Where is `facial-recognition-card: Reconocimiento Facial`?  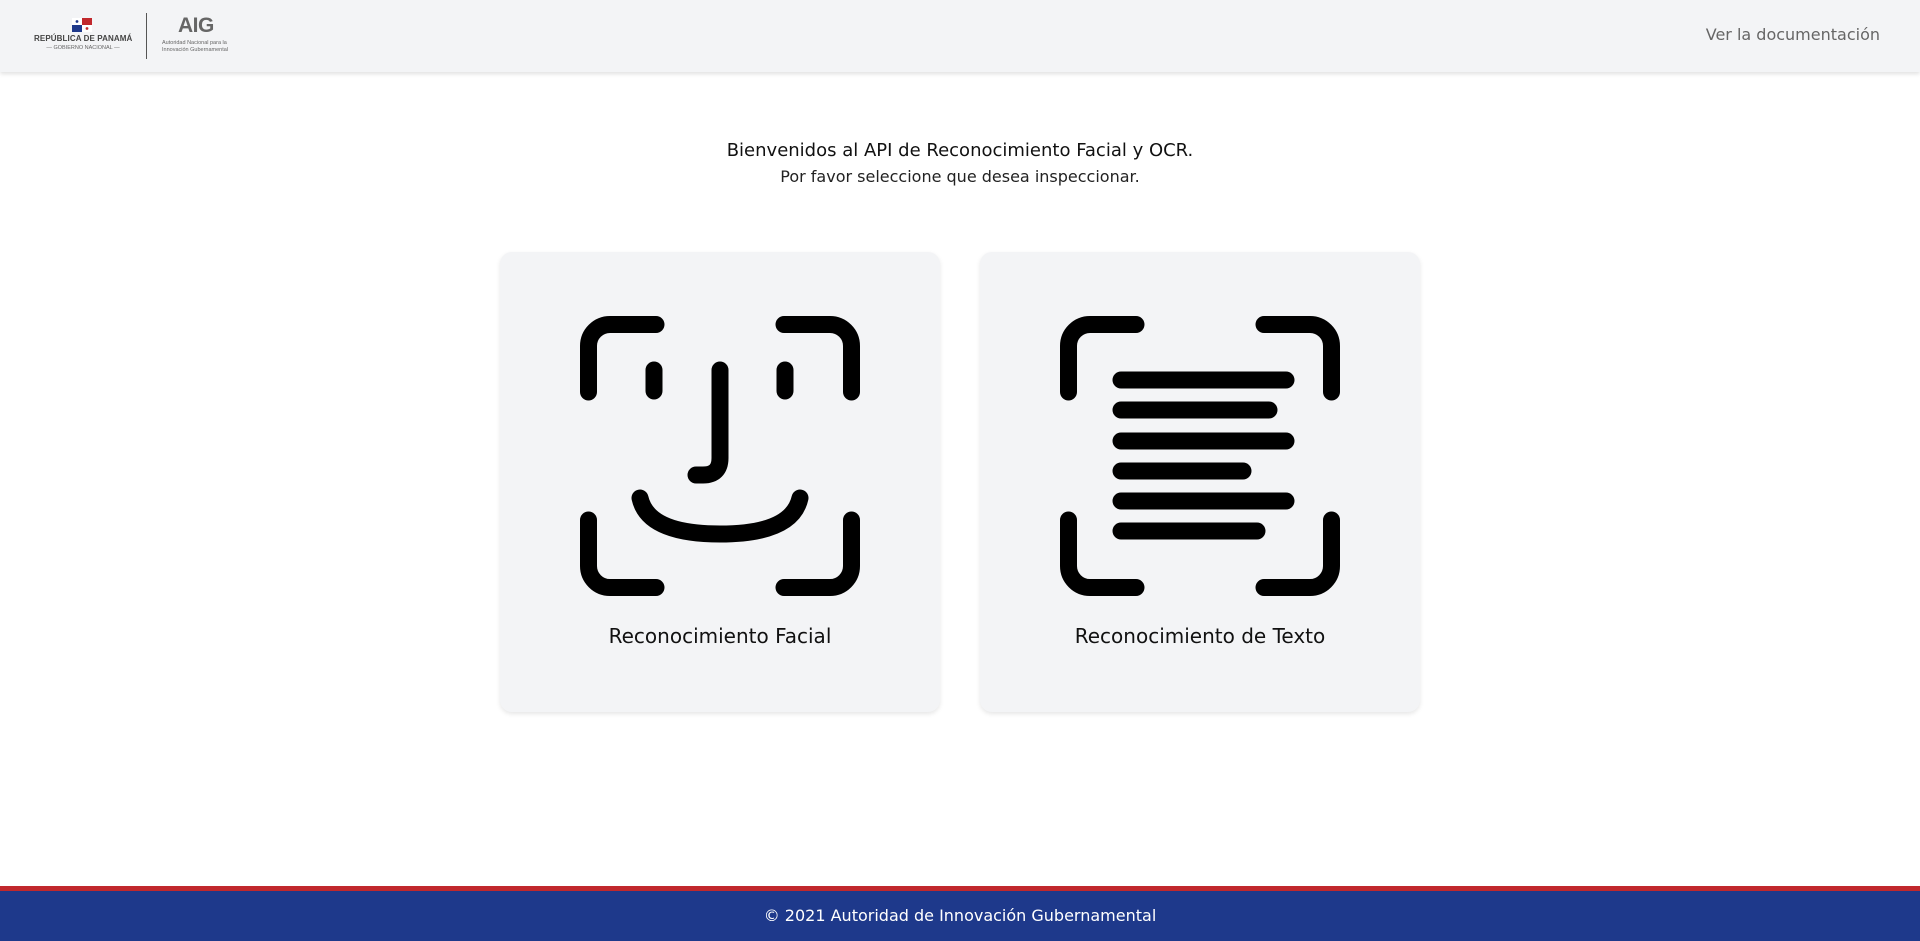 facial-recognition-card: Reconocimiento Facial is located at coordinates (720, 482).